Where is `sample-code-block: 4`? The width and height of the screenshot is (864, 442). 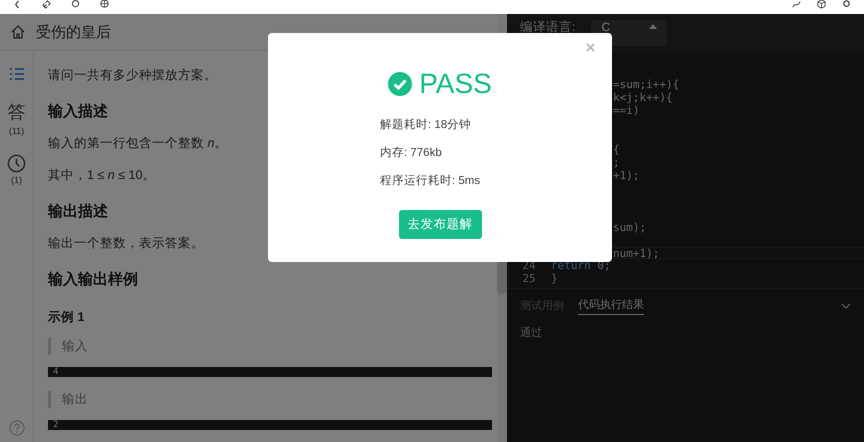
sample-code-block: 4 is located at coordinates (270, 372).